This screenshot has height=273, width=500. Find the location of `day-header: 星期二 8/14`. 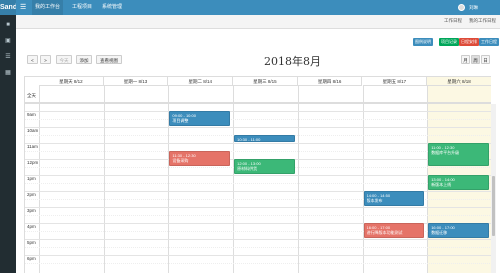

day-header: 星期二 8/14 is located at coordinates (201, 81).